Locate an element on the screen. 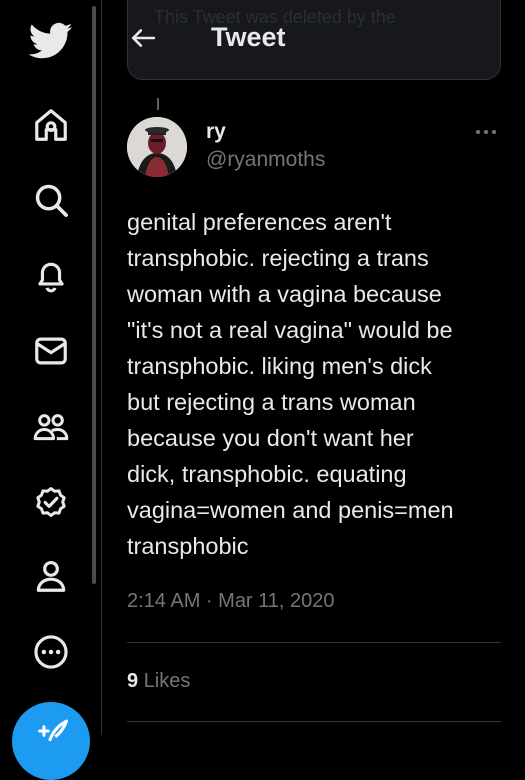  twitter-logo-icon is located at coordinates (51, 41).